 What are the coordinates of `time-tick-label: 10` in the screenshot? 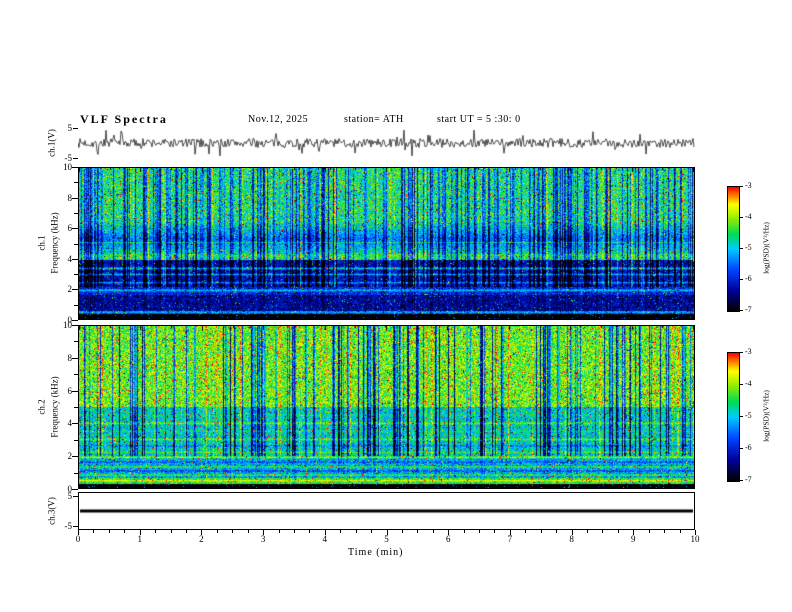 It's located at (695, 539).